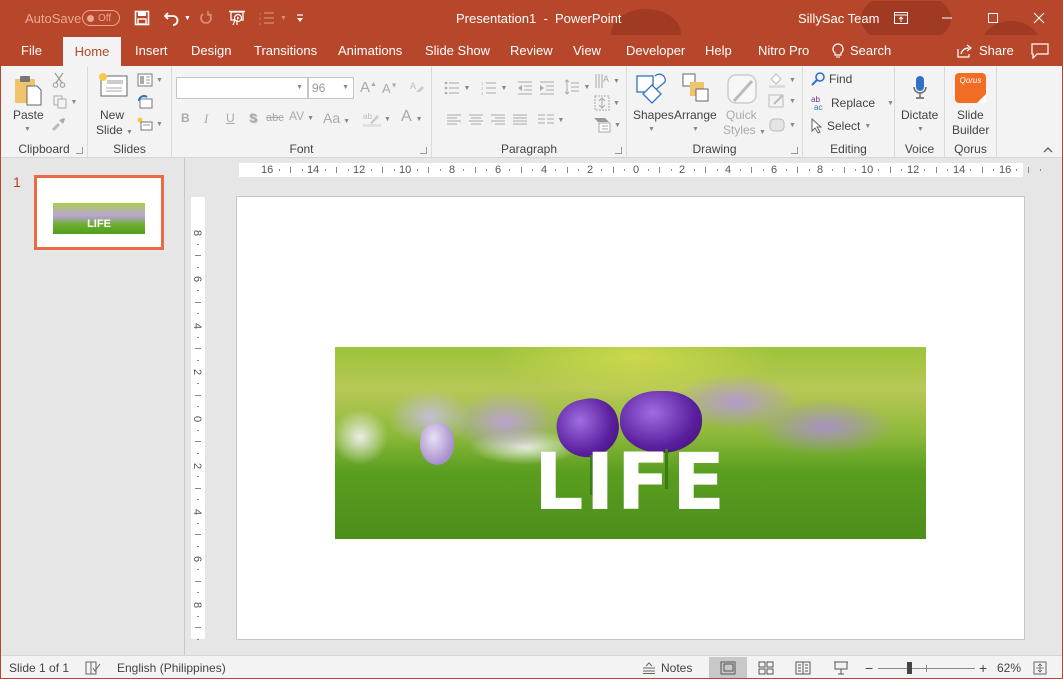 This screenshot has width=1063, height=679. I want to click on paste-icon, so click(28, 90).